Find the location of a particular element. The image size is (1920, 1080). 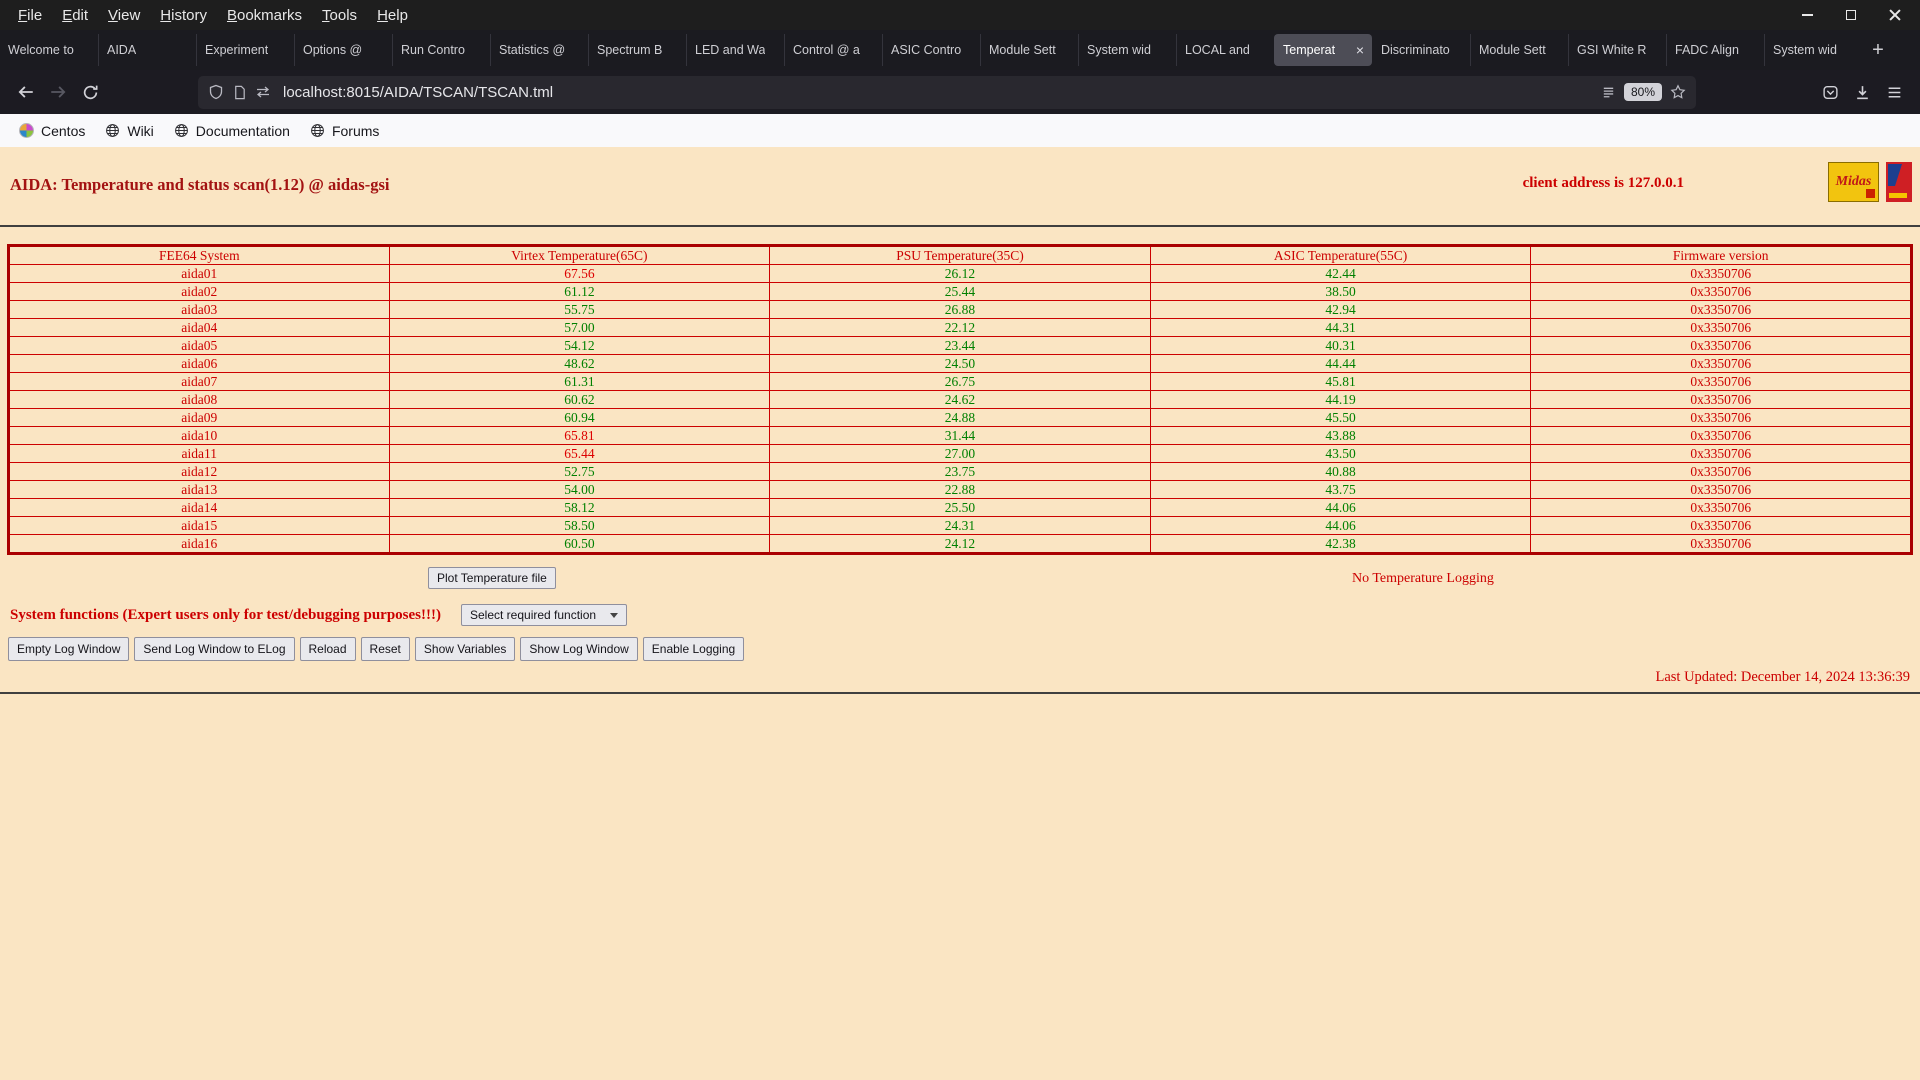

url-text: localhost:8015/AIDA/TSCAN/TSCAN.tml is located at coordinates (938, 92).